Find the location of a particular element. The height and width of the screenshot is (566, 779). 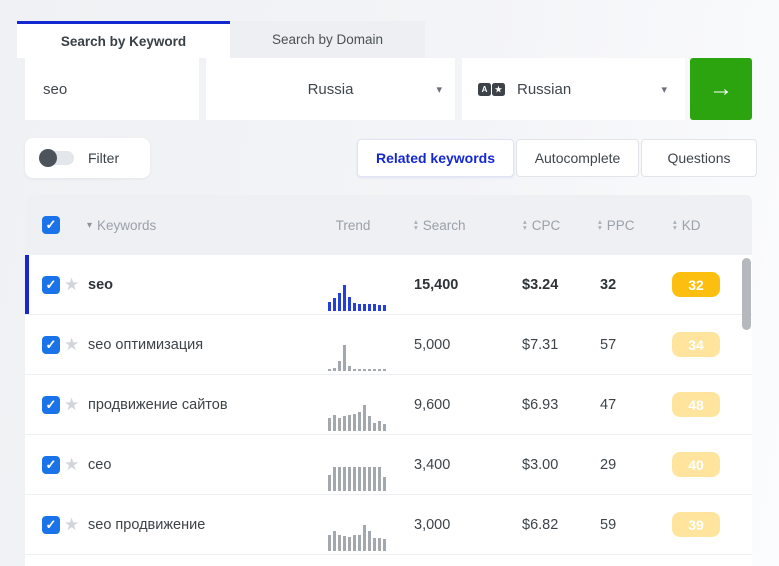

arrow-right-icon: → is located at coordinates (721, 88).